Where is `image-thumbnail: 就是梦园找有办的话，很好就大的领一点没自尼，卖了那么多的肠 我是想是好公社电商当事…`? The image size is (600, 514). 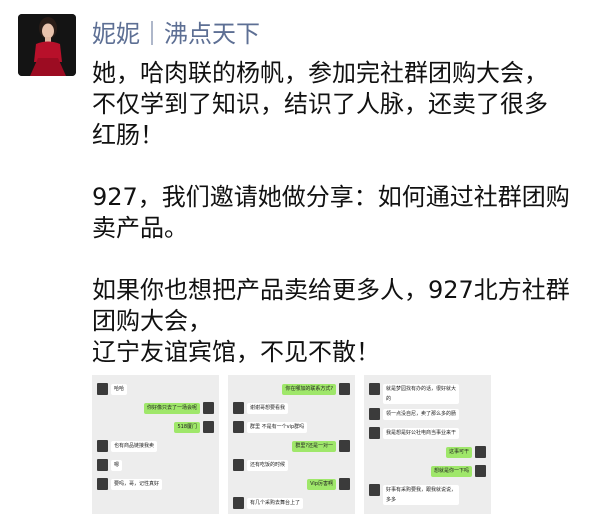
image-thumbnail: 就是梦园找有办的话，很好就大的领一点没自尼，卖了那么多的肠 我是想是好公社电商当事… is located at coordinates (427, 444).